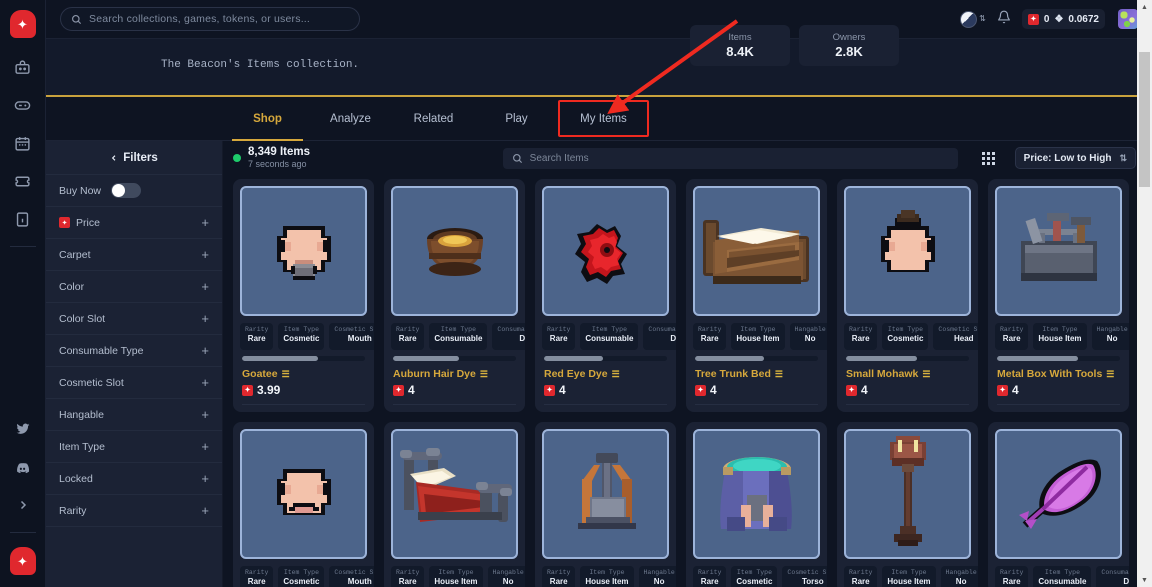 This screenshot has width=1152, height=587. I want to click on chain-selector: ⇅, so click(973, 19).